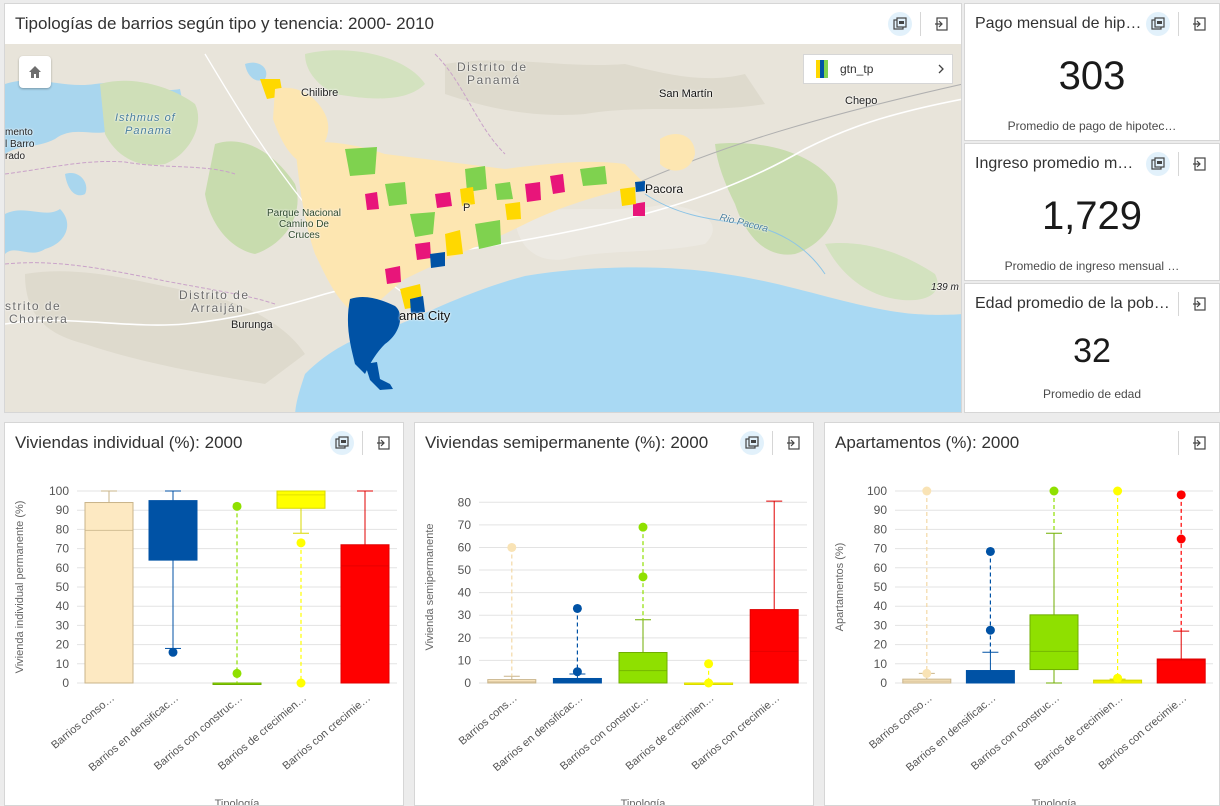 Image resolution: width=1220 pixels, height=806 pixels. I want to click on label-rado: rado, so click(15, 156).